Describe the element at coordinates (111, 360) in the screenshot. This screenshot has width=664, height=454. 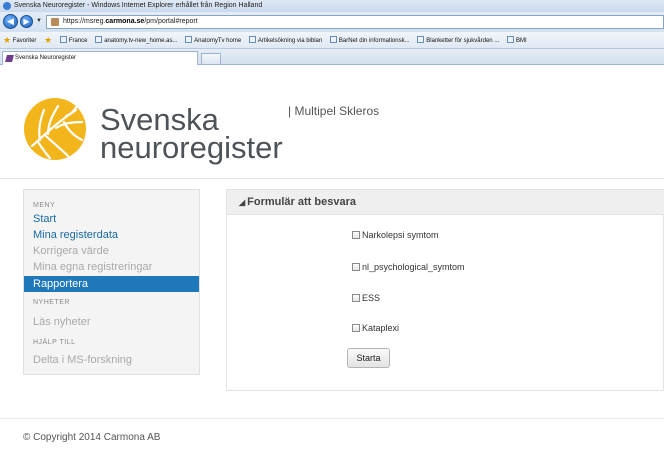
I see `sidebar-item-delta-i-ms-forskning: Delta i MS-forskning` at that location.